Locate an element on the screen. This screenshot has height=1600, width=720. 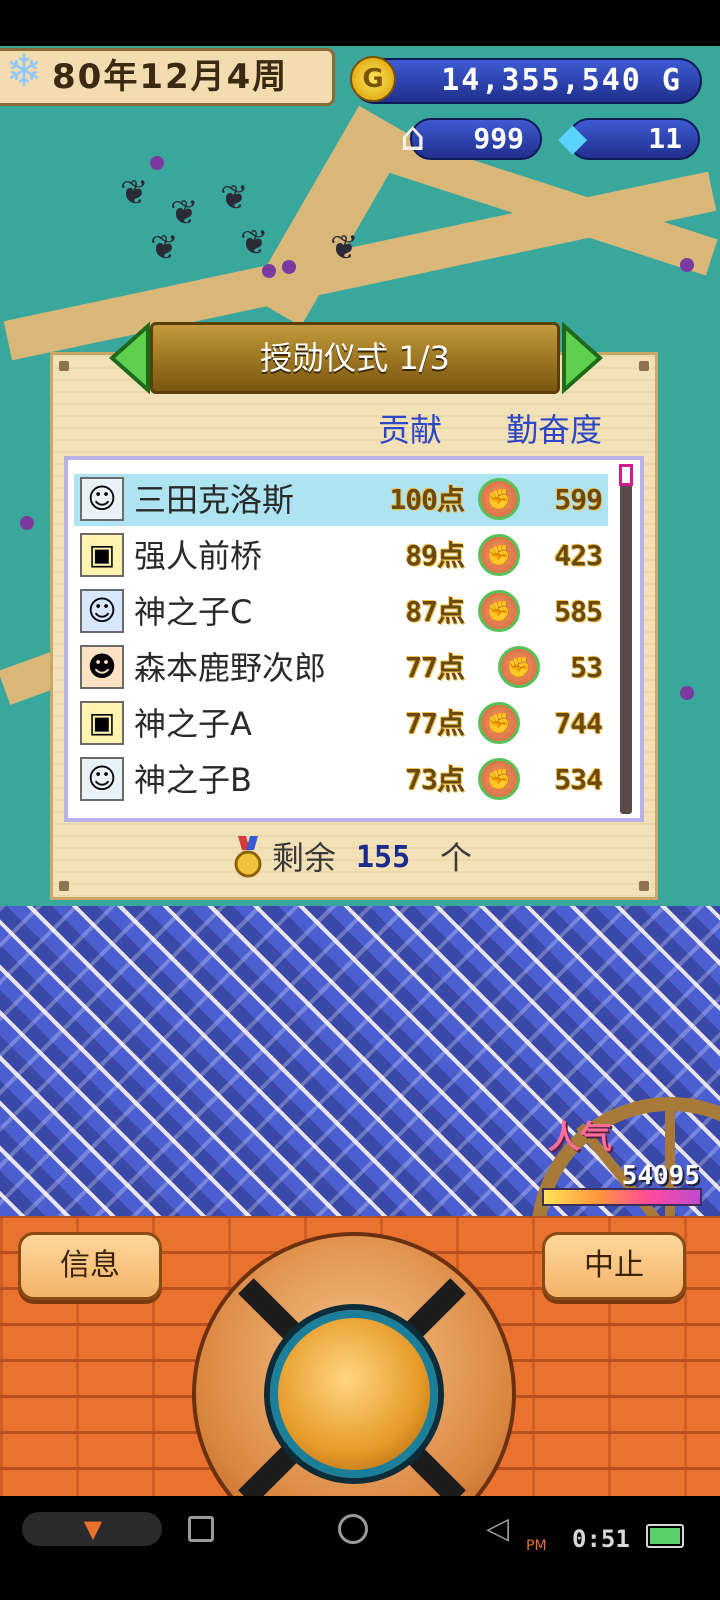
diligence-value: 744 is located at coordinates (578, 723).